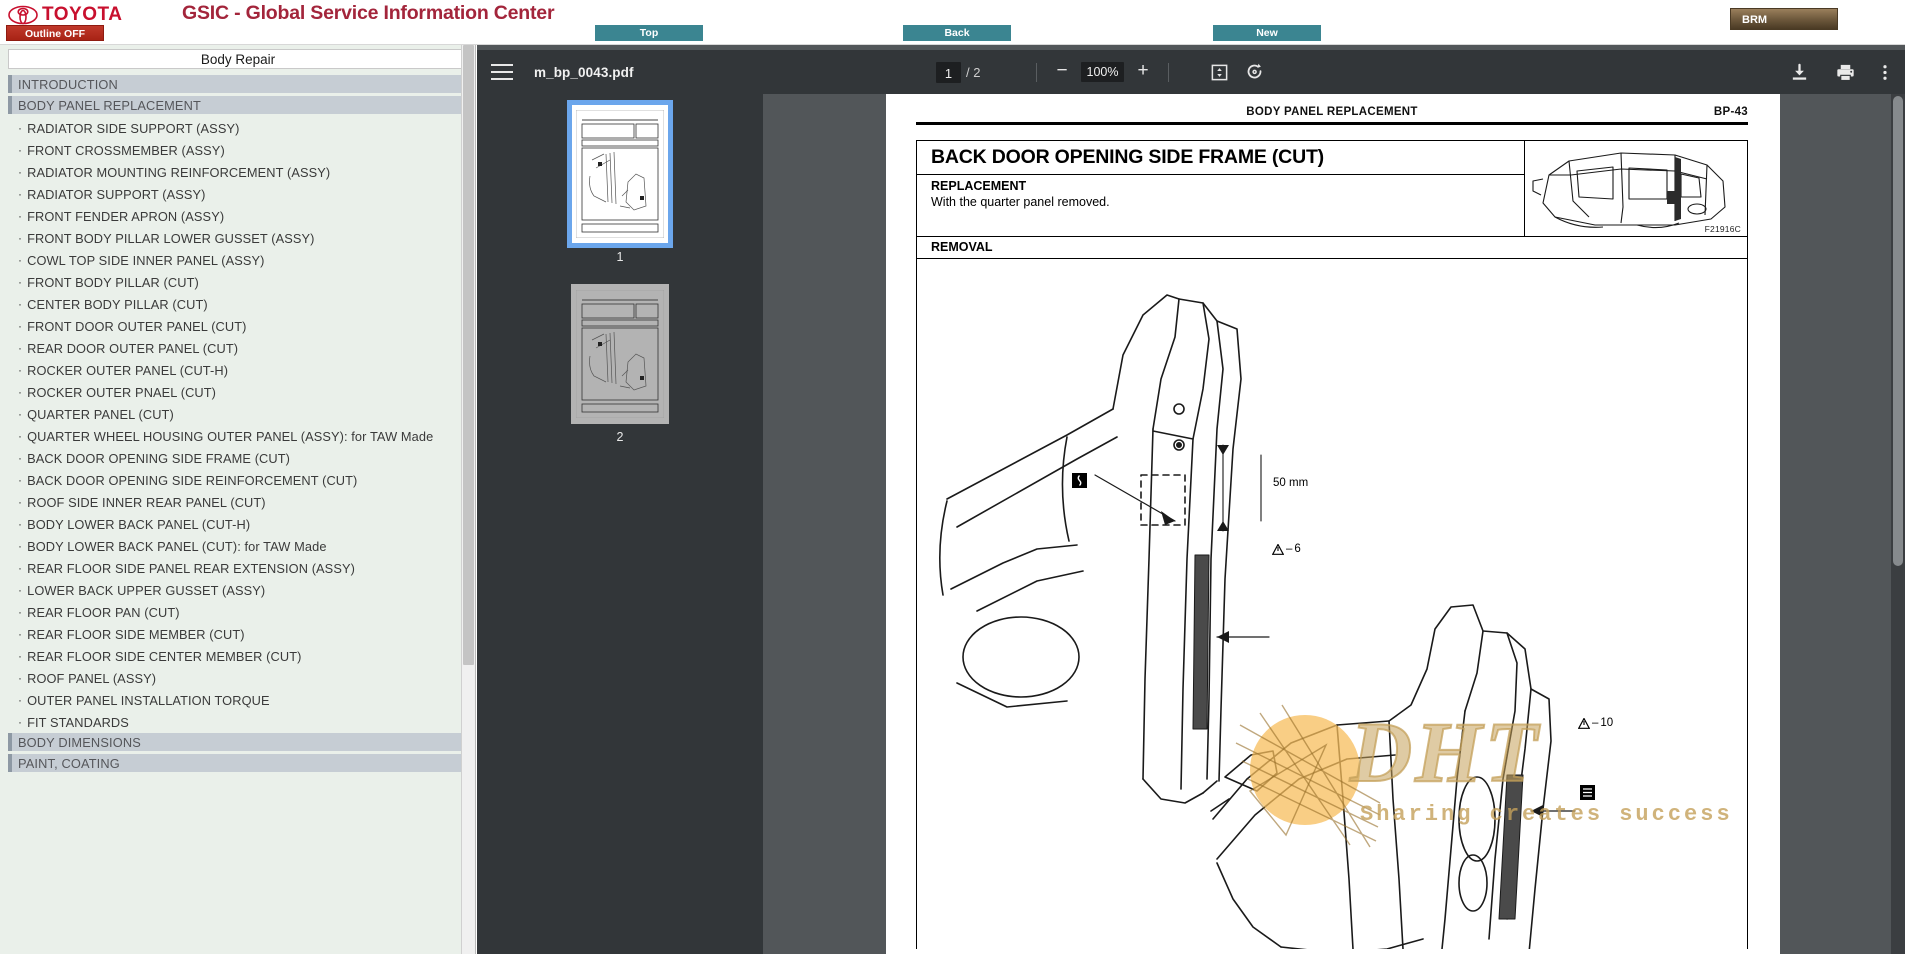  What do you see at coordinates (238, 105) in the screenshot?
I see `tree-group-body-panel-replacement: BODY PANEL REPLACEMENT` at bounding box center [238, 105].